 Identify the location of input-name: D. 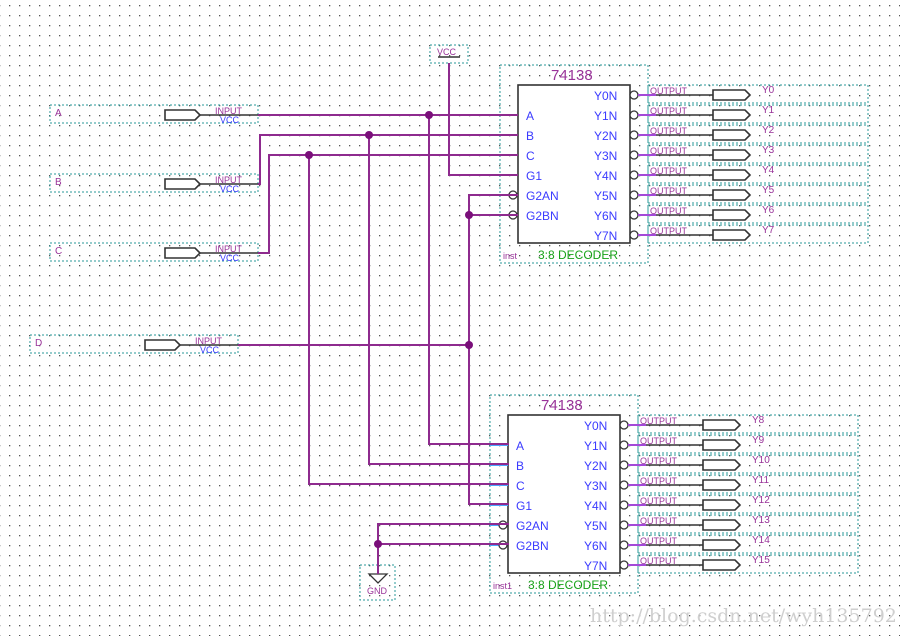
(38, 343).